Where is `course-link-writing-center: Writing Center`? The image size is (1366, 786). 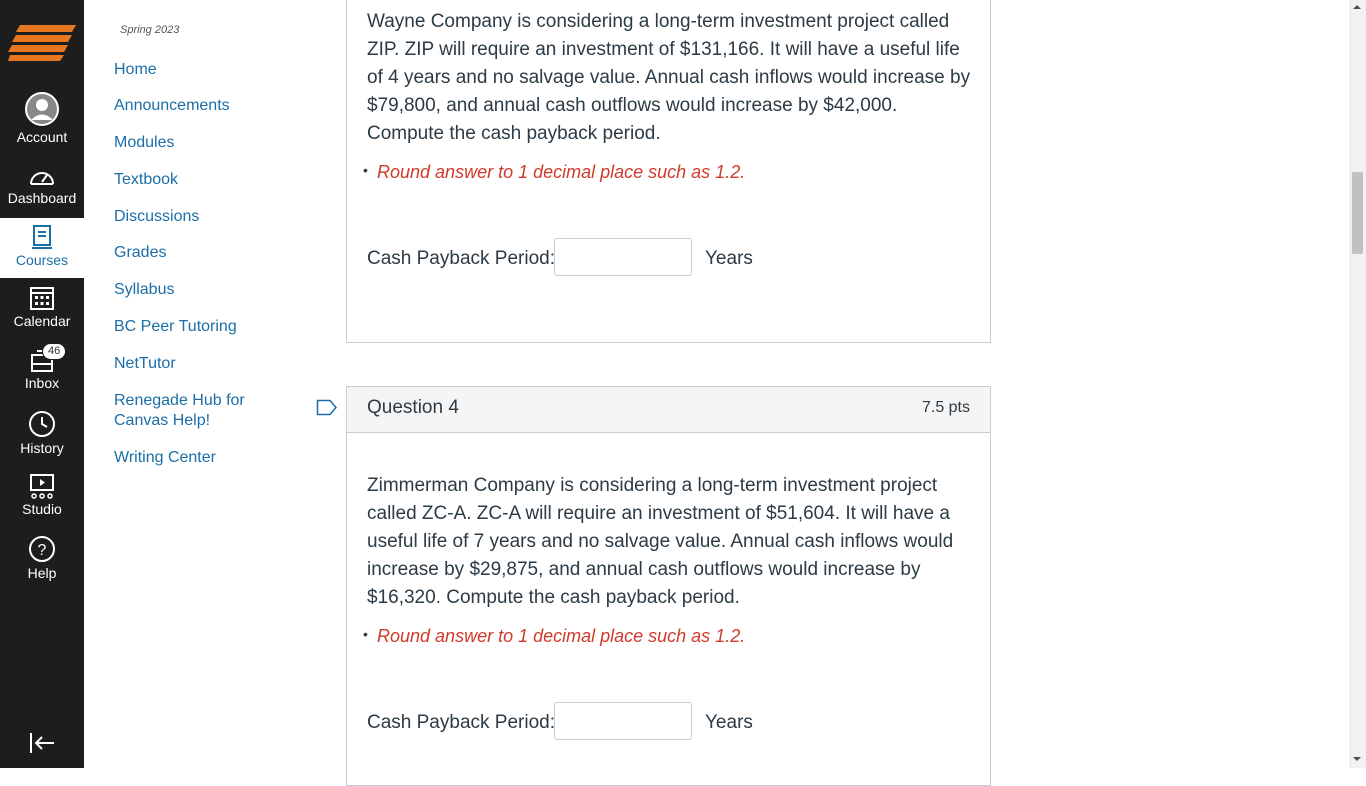 course-link-writing-center: Writing Center is located at coordinates (204, 458).